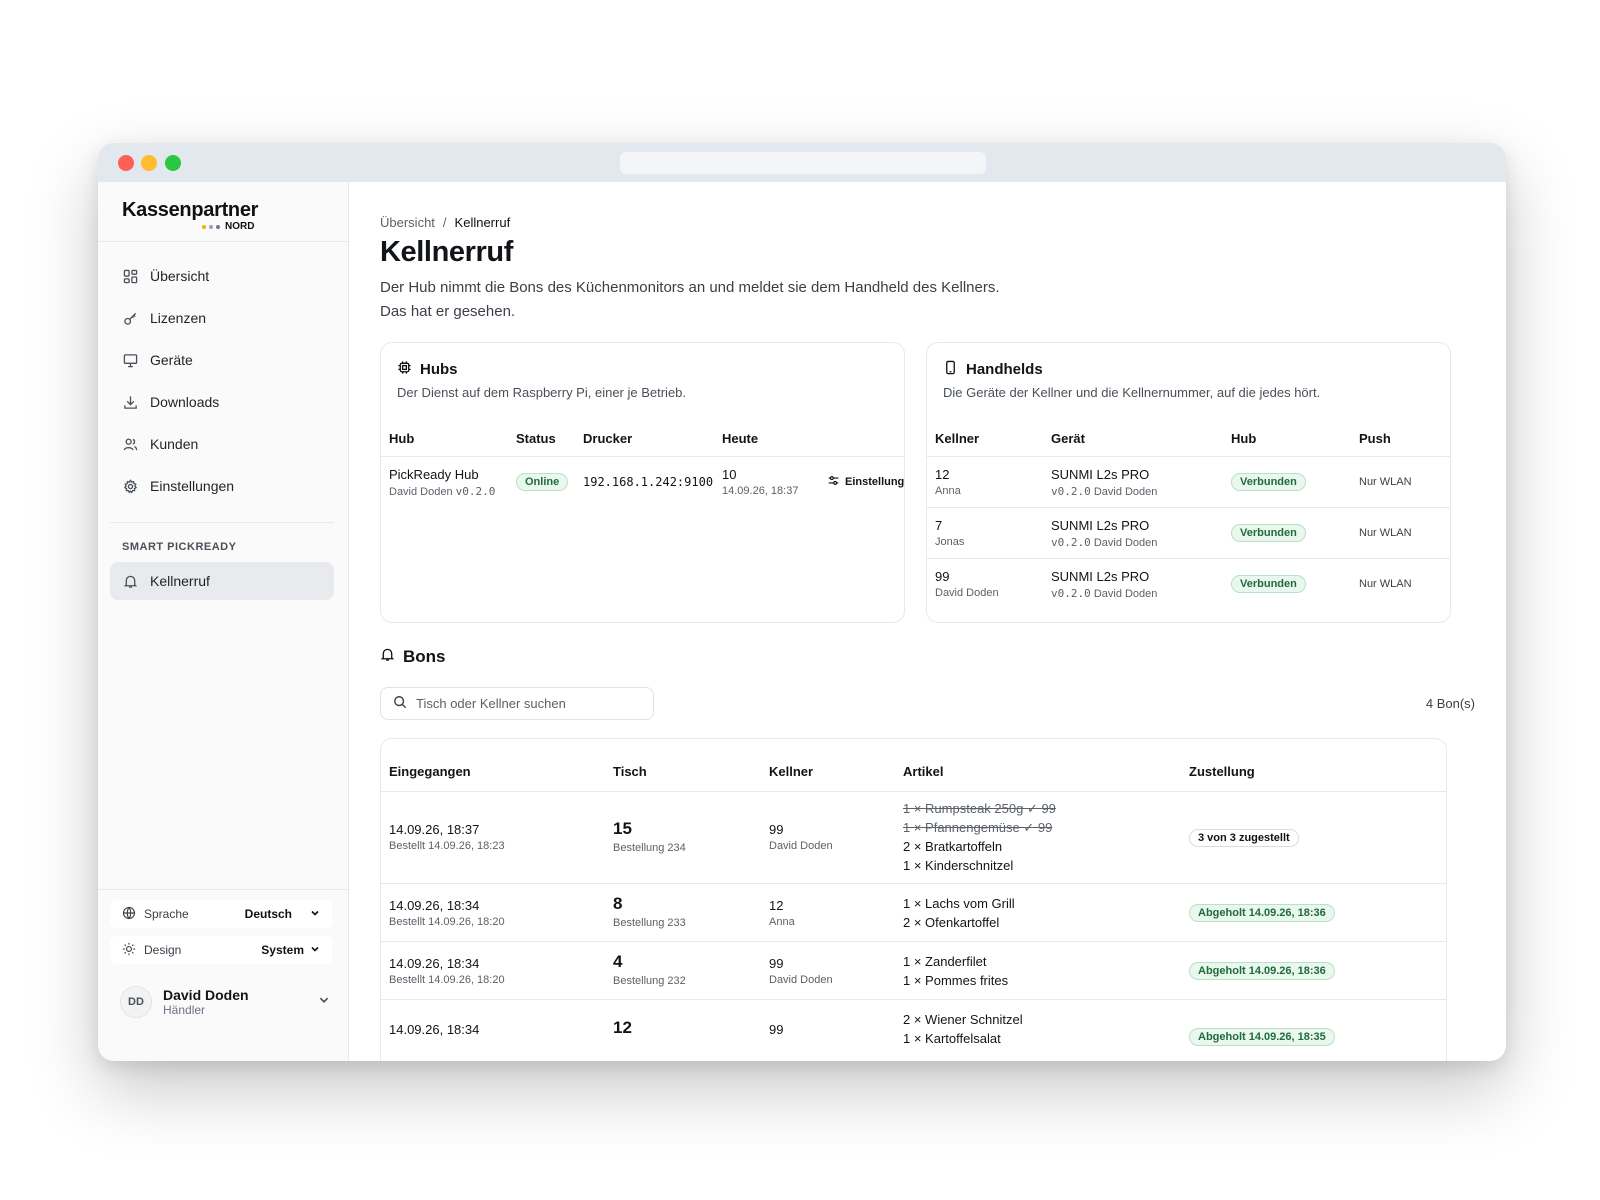 The width and height of the screenshot is (1600, 1200). Describe the element at coordinates (282, 950) in the screenshot. I see `design-value: System` at that location.